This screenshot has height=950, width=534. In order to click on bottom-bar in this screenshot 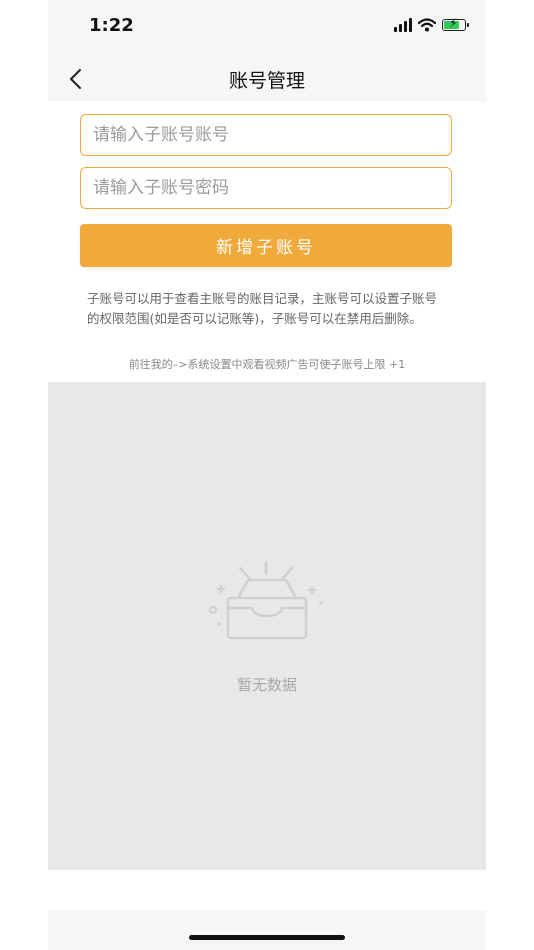, I will do `click(267, 930)`.